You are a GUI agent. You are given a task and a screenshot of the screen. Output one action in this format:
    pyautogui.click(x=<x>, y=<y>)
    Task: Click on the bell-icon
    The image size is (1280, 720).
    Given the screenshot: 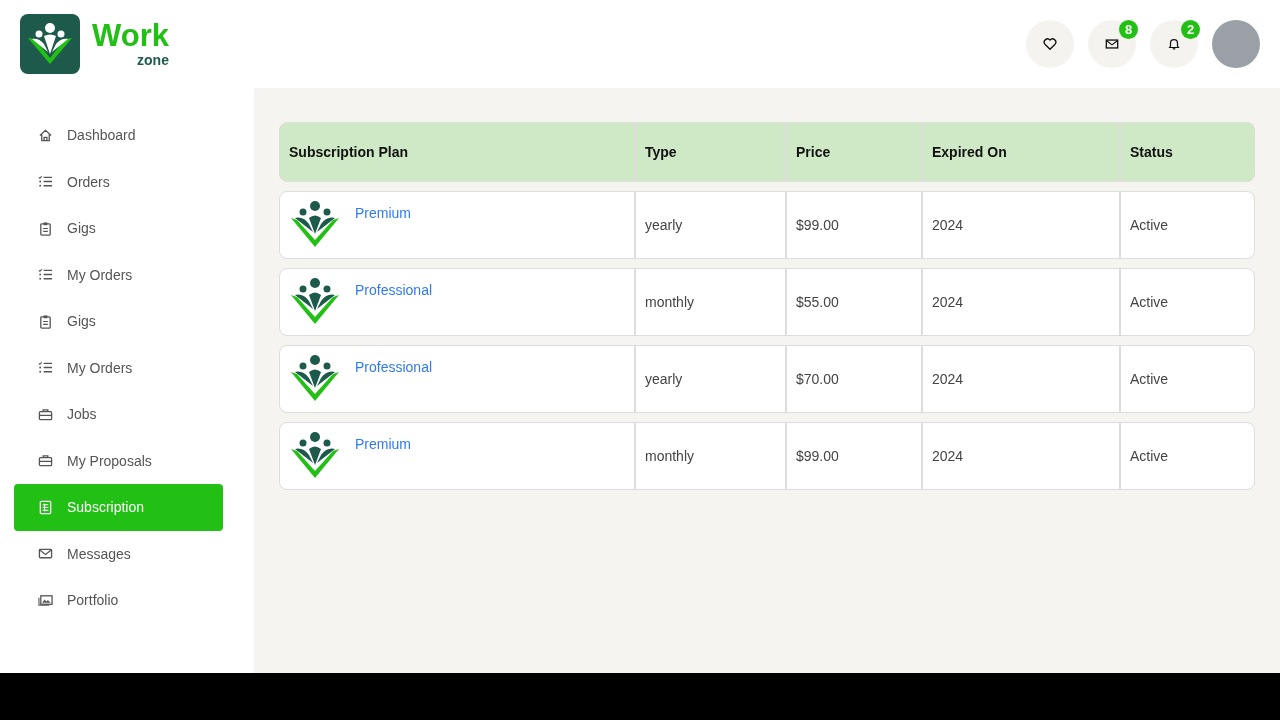 What is the action you would take?
    pyautogui.click(x=1174, y=44)
    